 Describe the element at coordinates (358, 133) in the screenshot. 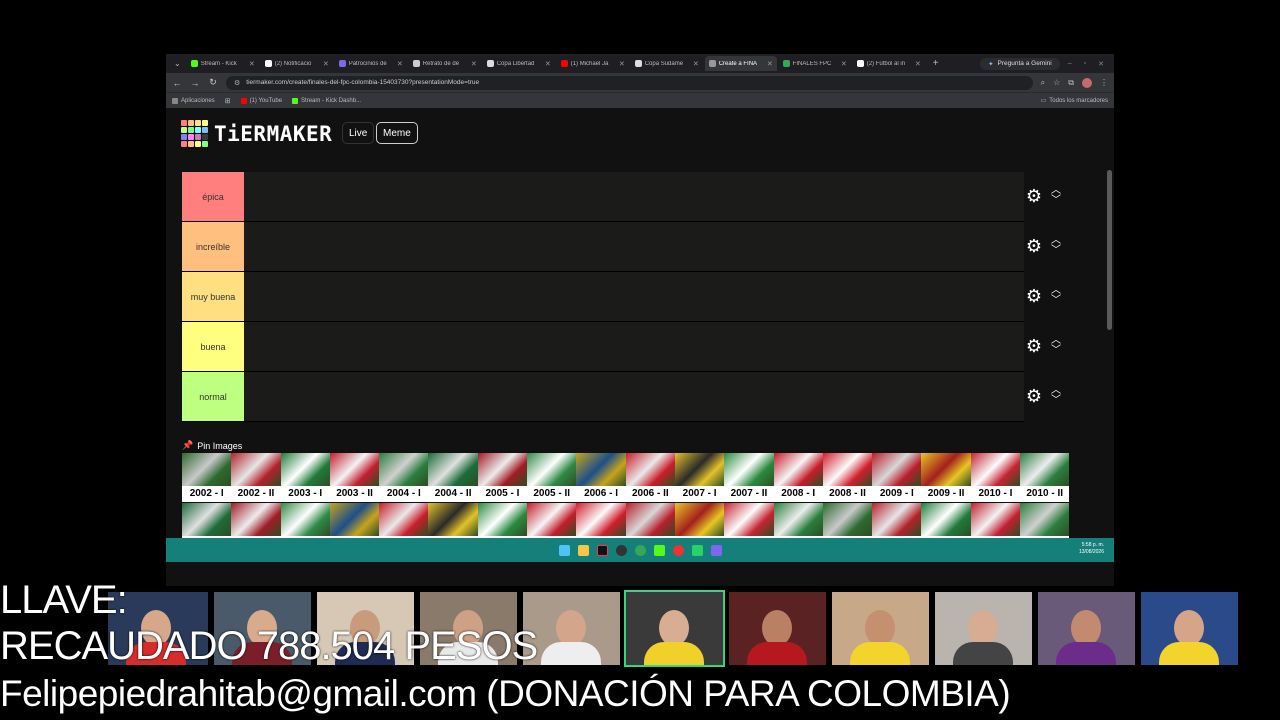

I see `nav-live: Live` at that location.